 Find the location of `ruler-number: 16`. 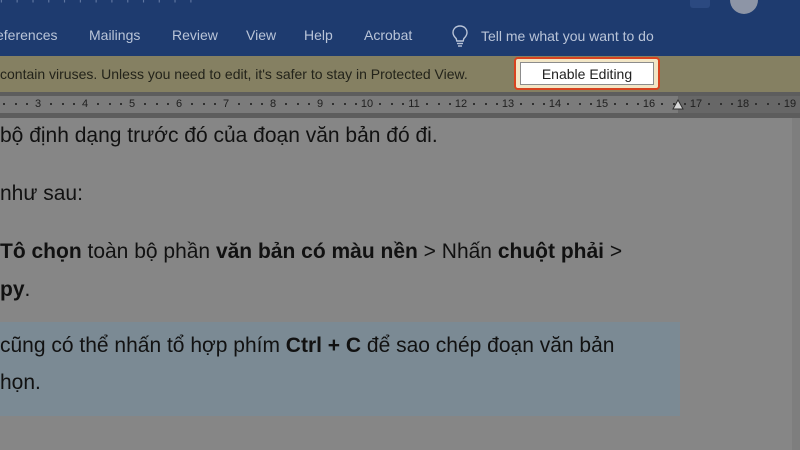

ruler-number: 16 is located at coordinates (649, 104).